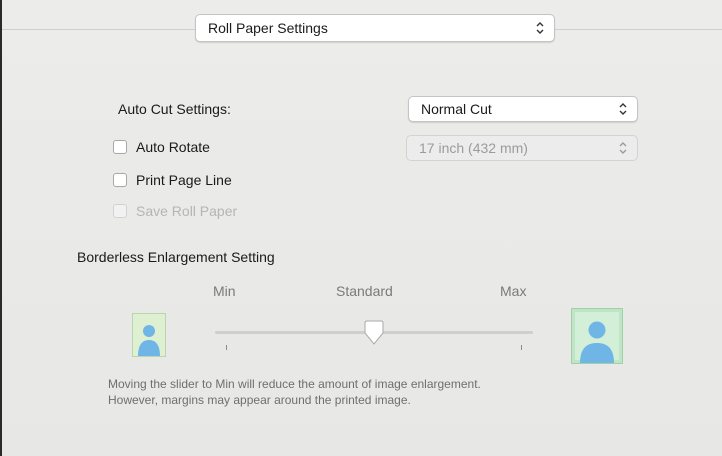  What do you see at coordinates (149, 337) in the screenshot?
I see `small-enlargement-person-icon` at bounding box center [149, 337].